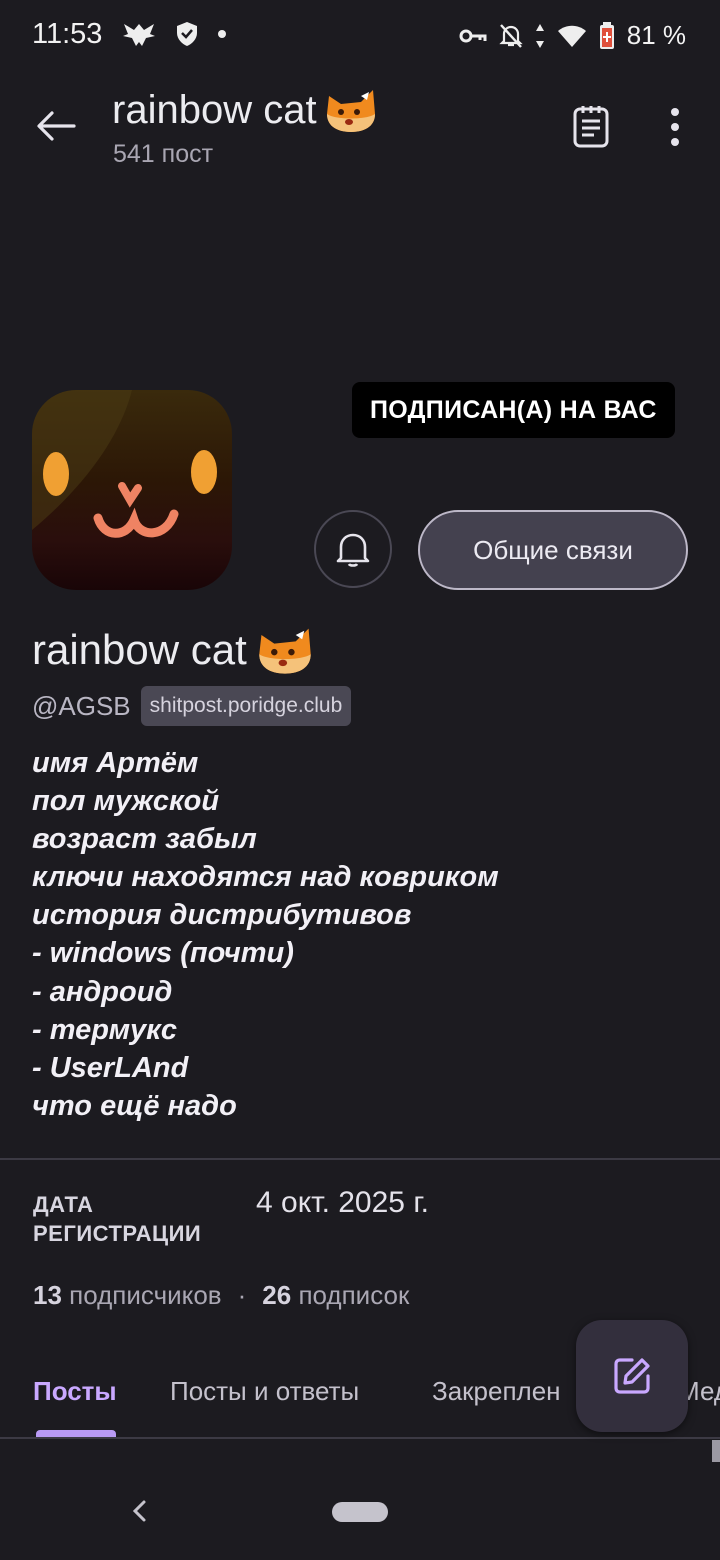 The image size is (720, 1560). I want to click on following-link: 26 подписок, so click(335, 1295).